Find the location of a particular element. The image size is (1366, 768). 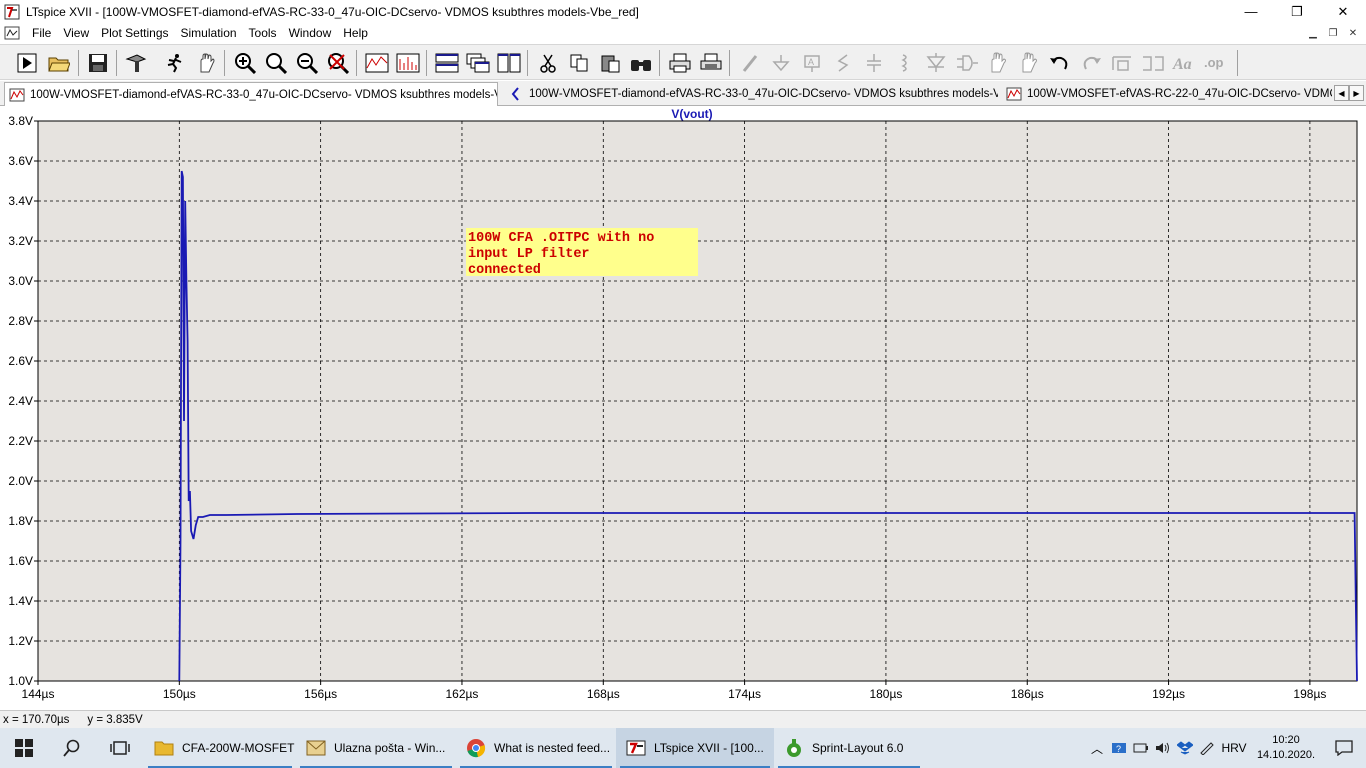

x-tick-label: 186µs is located at coordinates (1027, 694).